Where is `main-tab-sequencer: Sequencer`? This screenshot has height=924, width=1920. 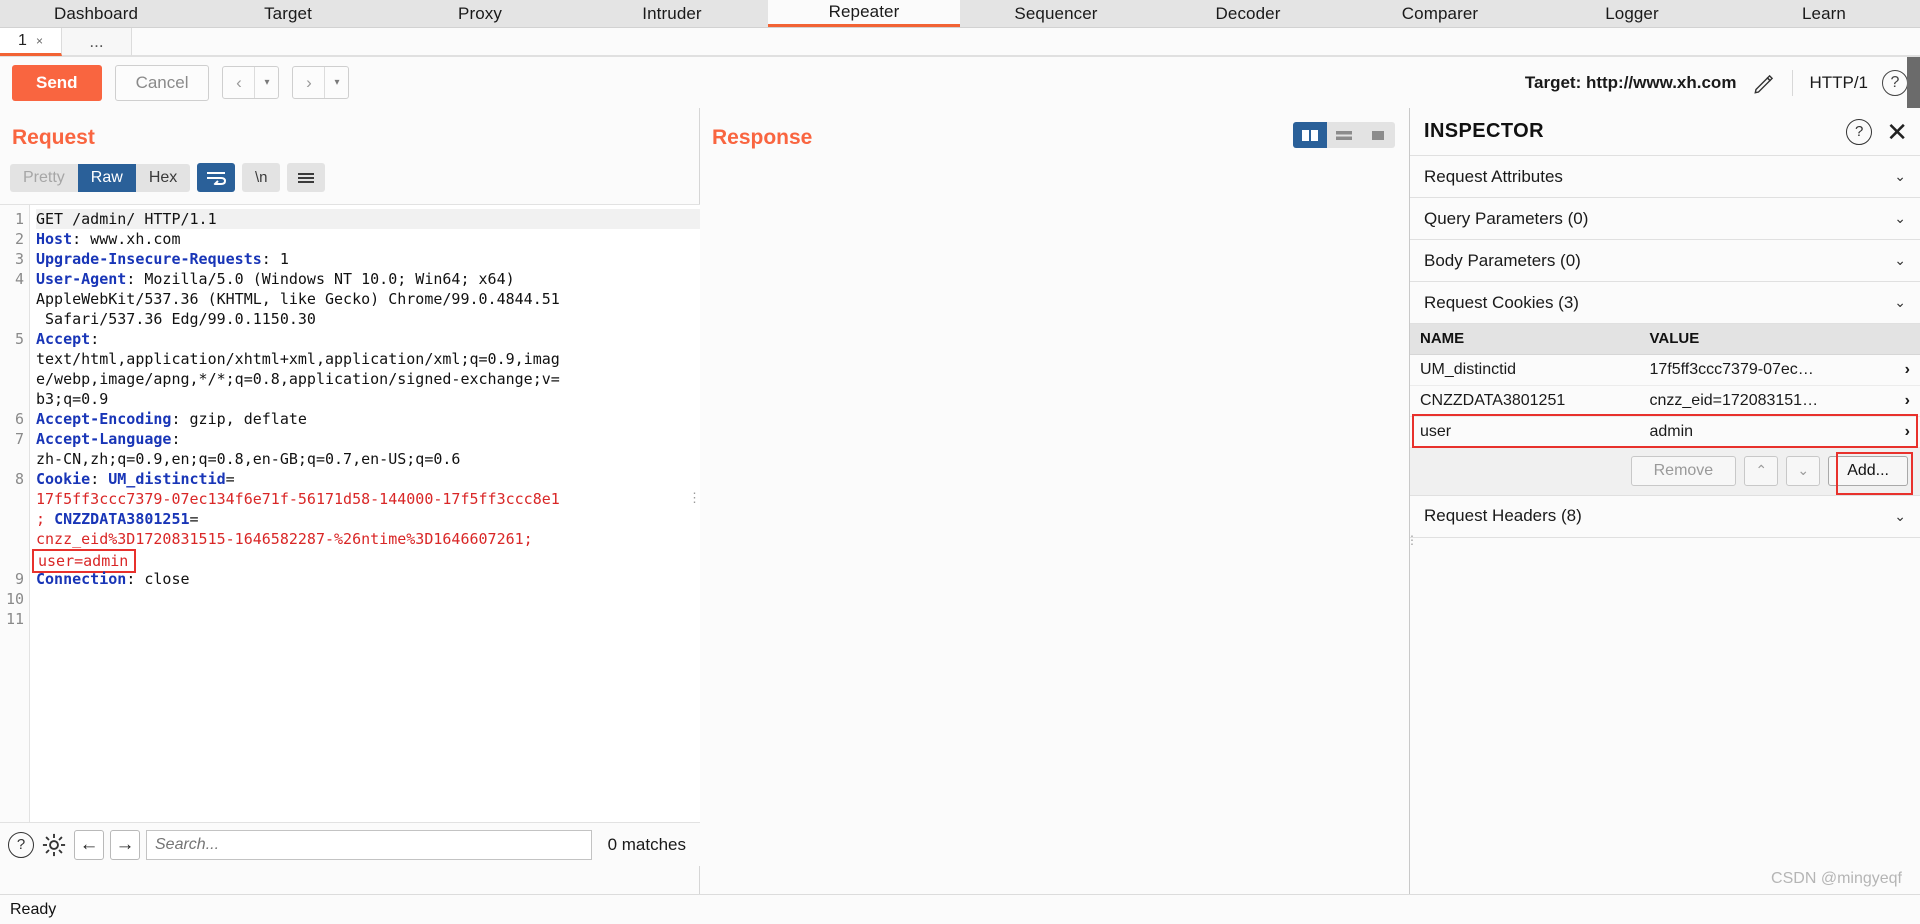
main-tab-sequencer: Sequencer is located at coordinates (1056, 13).